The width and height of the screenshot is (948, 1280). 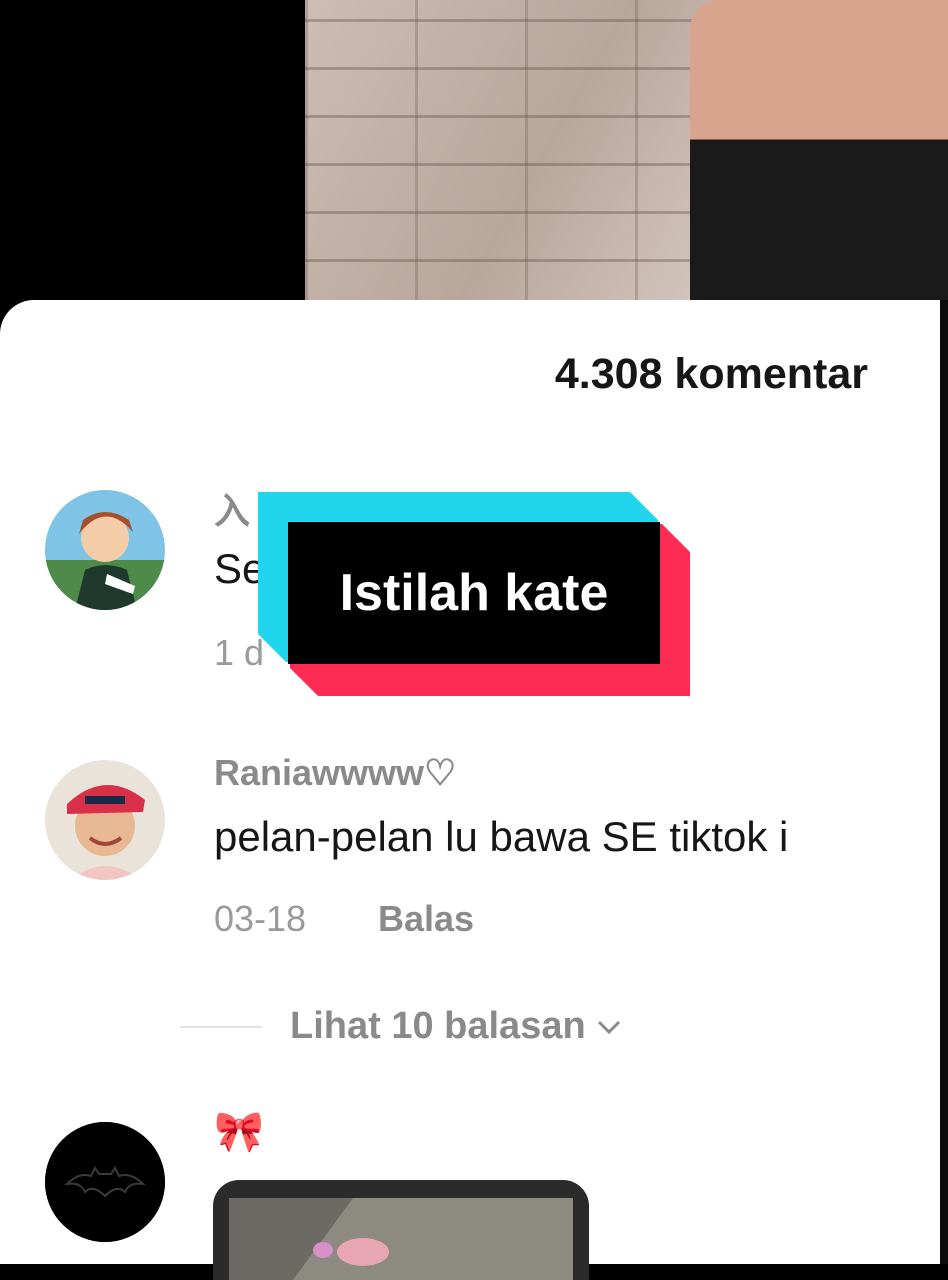 What do you see at coordinates (239, 652) in the screenshot?
I see `comment-timestamp: 1 d` at bounding box center [239, 652].